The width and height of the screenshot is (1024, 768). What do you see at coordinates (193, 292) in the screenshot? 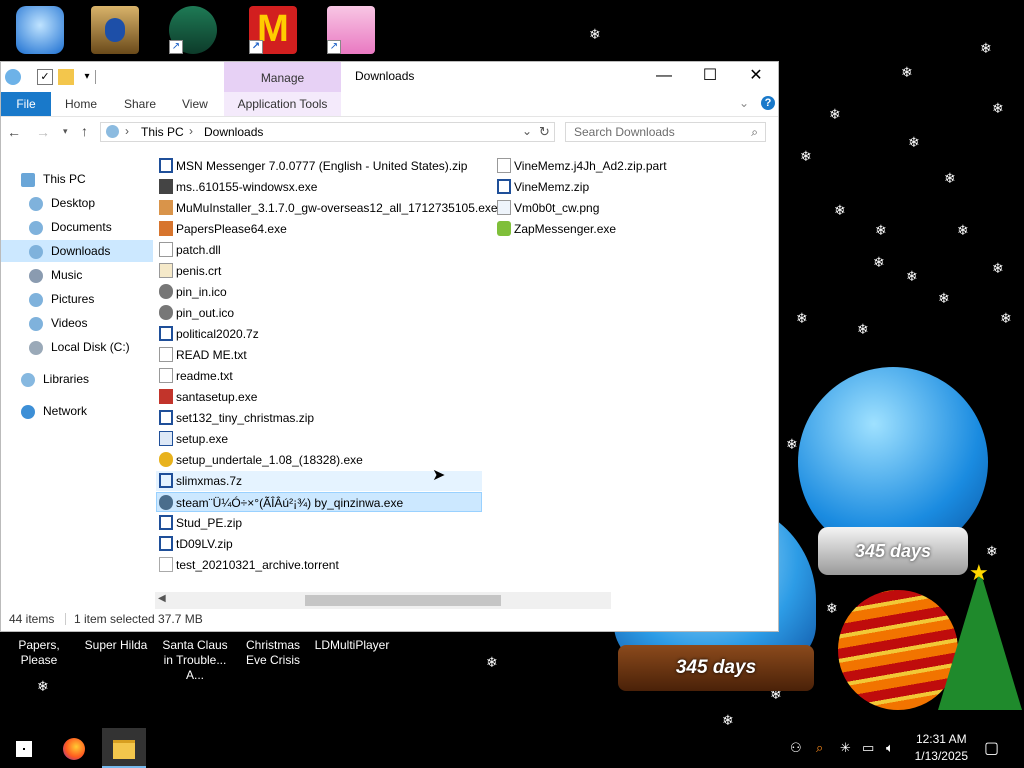
I see `file-item: pin_in.ico` at bounding box center [193, 292].